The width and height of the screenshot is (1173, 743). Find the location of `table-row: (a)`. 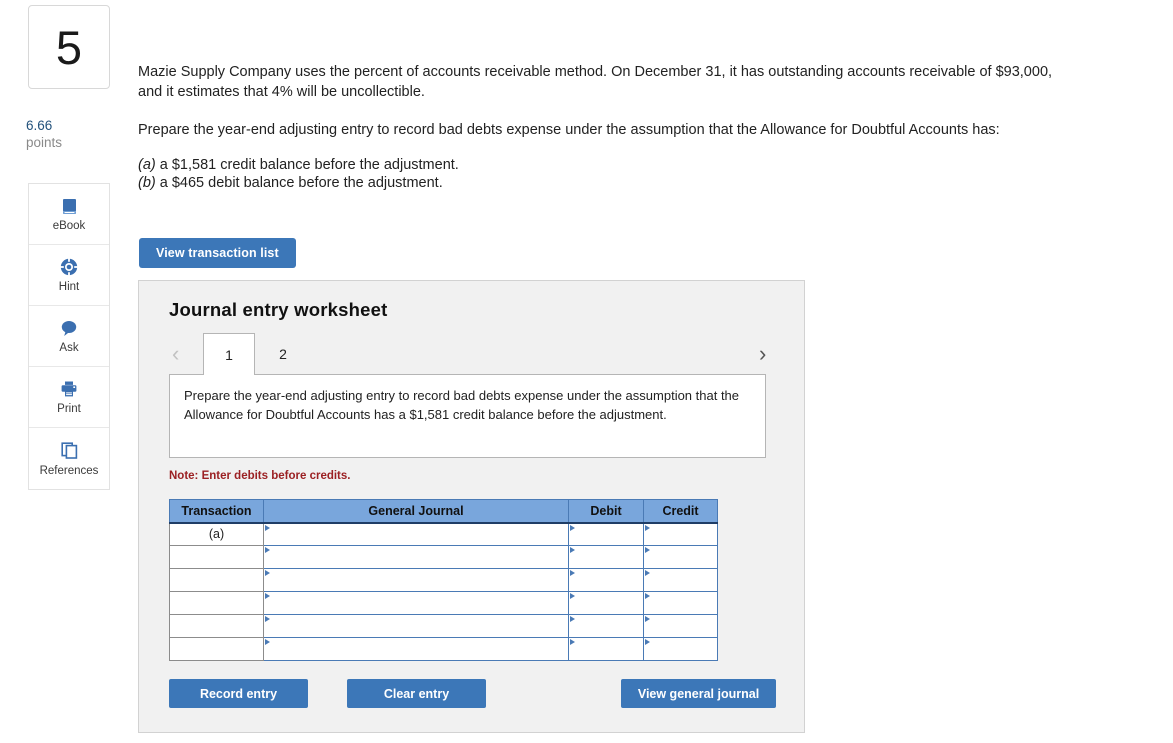

table-row: (a) is located at coordinates (443, 534).